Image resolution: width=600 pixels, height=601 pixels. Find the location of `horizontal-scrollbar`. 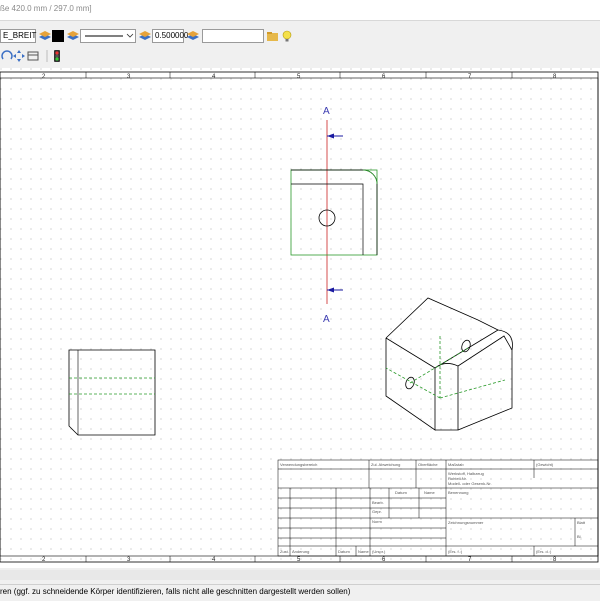

horizontal-scrollbar is located at coordinates (300, 575).